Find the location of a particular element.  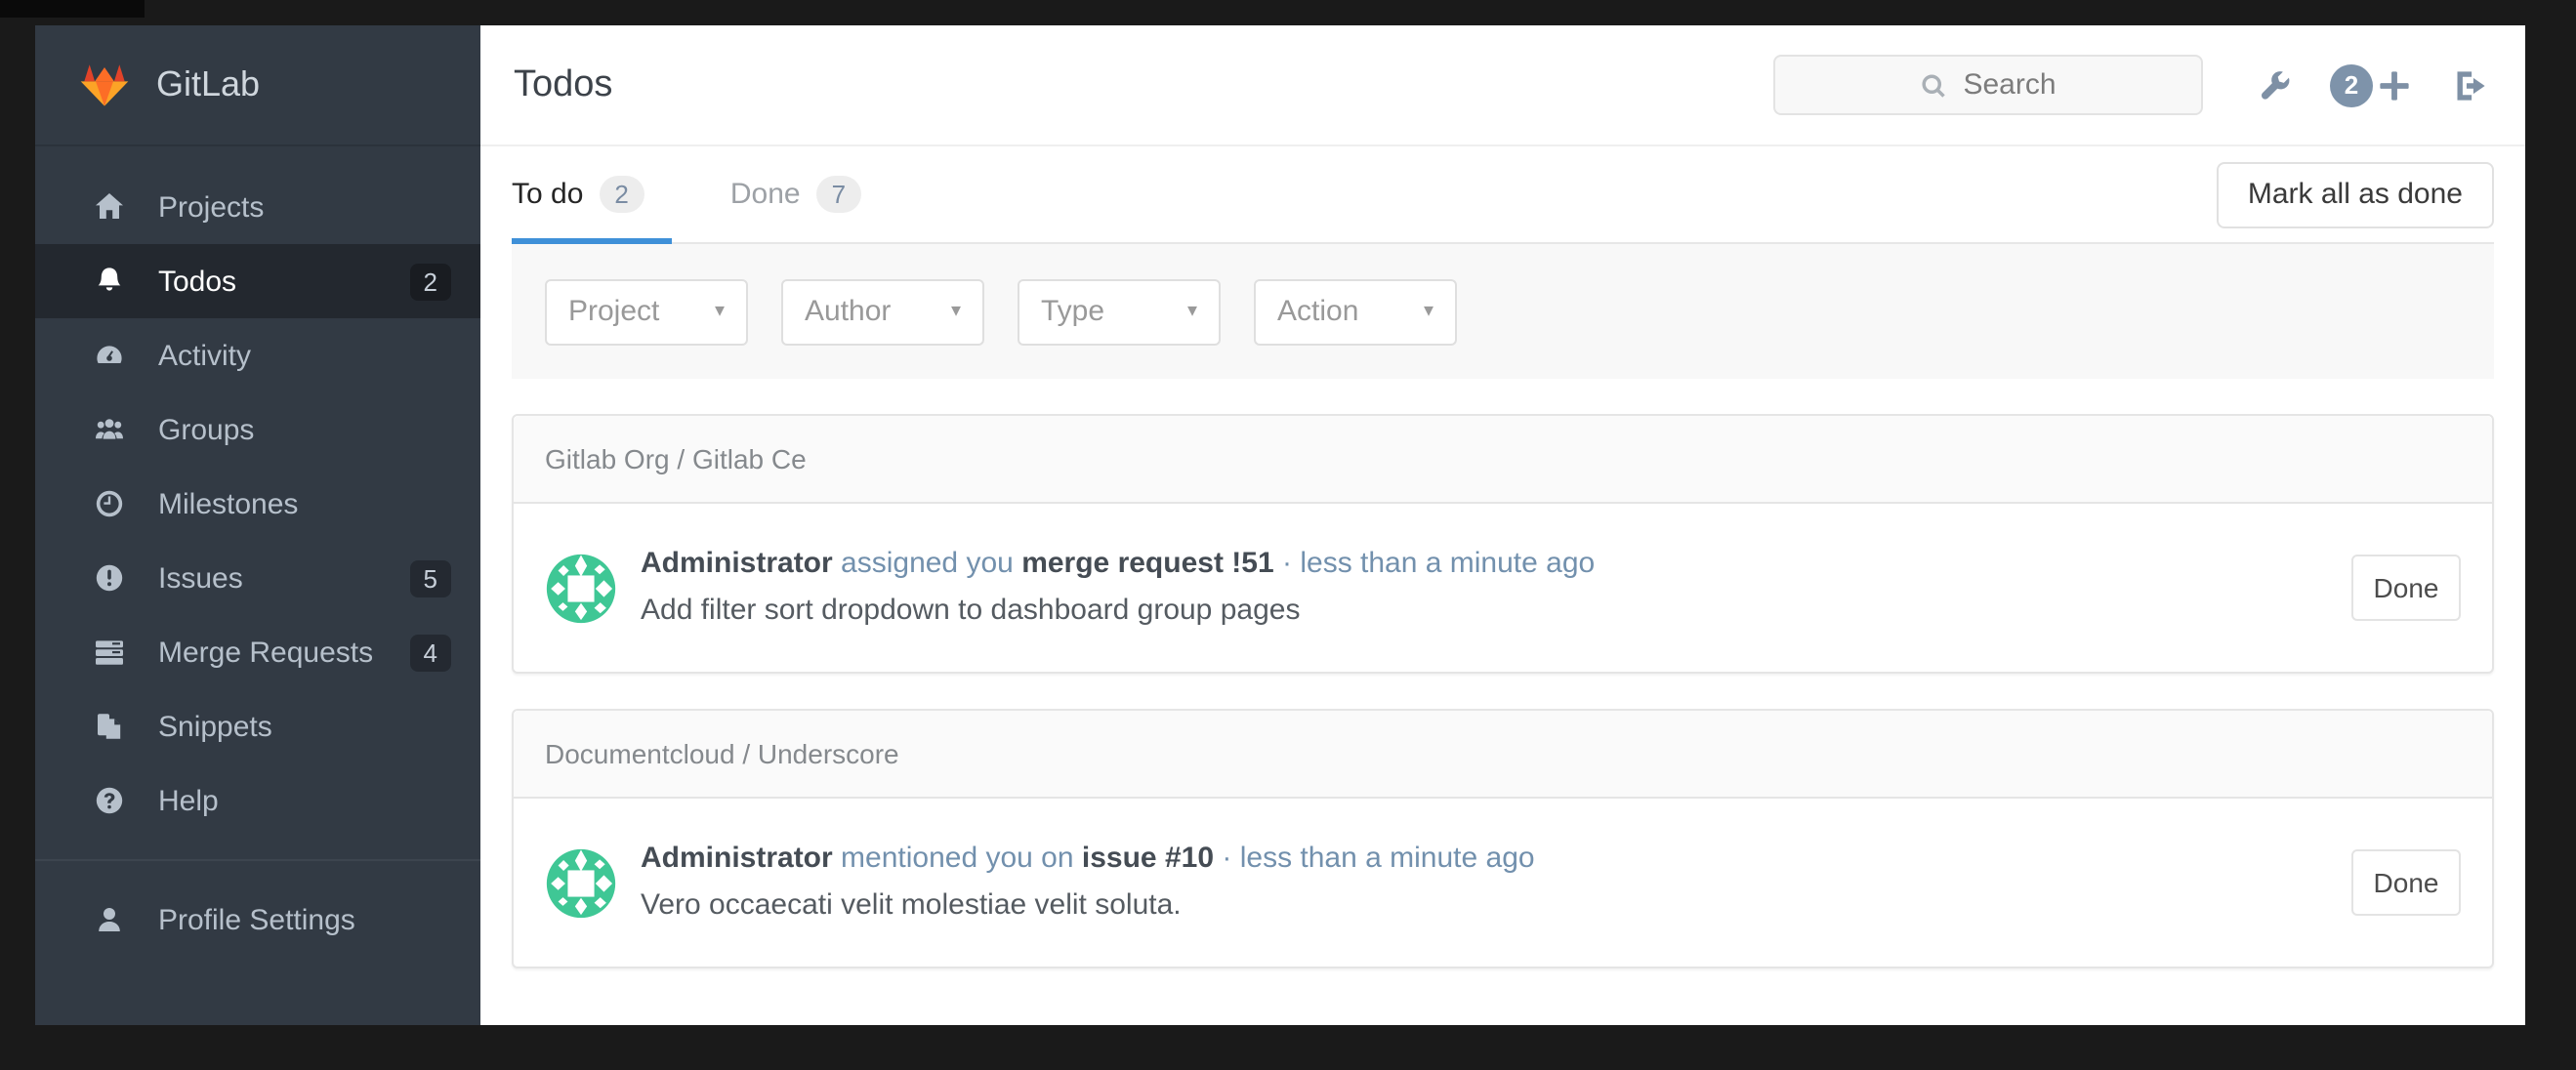

sidebar-item-help: Help is located at coordinates (257, 801).